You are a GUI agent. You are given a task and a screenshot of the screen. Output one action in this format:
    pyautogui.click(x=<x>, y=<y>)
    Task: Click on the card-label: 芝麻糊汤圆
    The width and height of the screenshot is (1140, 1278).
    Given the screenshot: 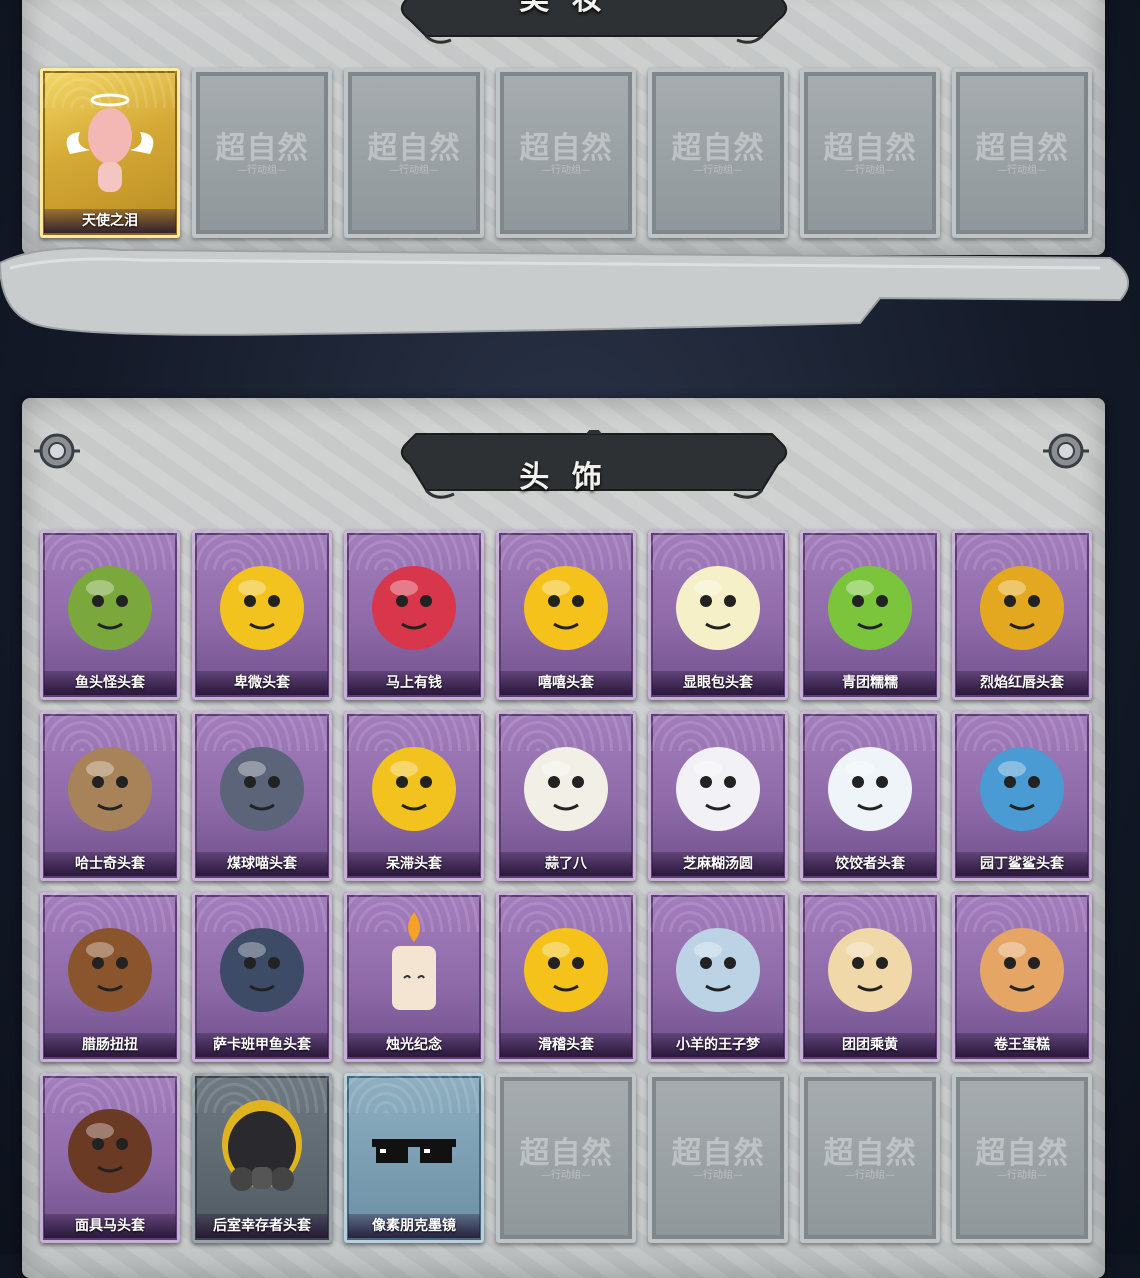 What is the action you would take?
    pyautogui.click(x=718, y=864)
    